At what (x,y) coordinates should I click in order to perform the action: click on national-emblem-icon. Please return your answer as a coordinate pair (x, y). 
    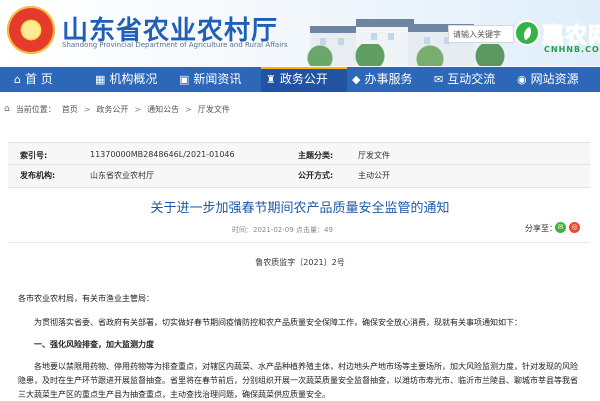
    Looking at the image, I should click on (31, 30).